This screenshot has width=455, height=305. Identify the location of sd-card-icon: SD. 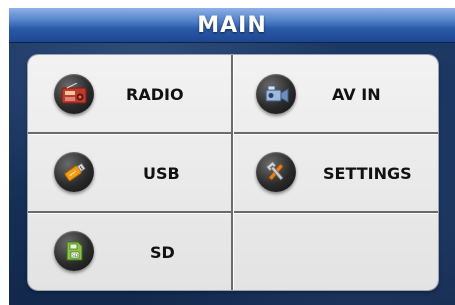
(74, 251).